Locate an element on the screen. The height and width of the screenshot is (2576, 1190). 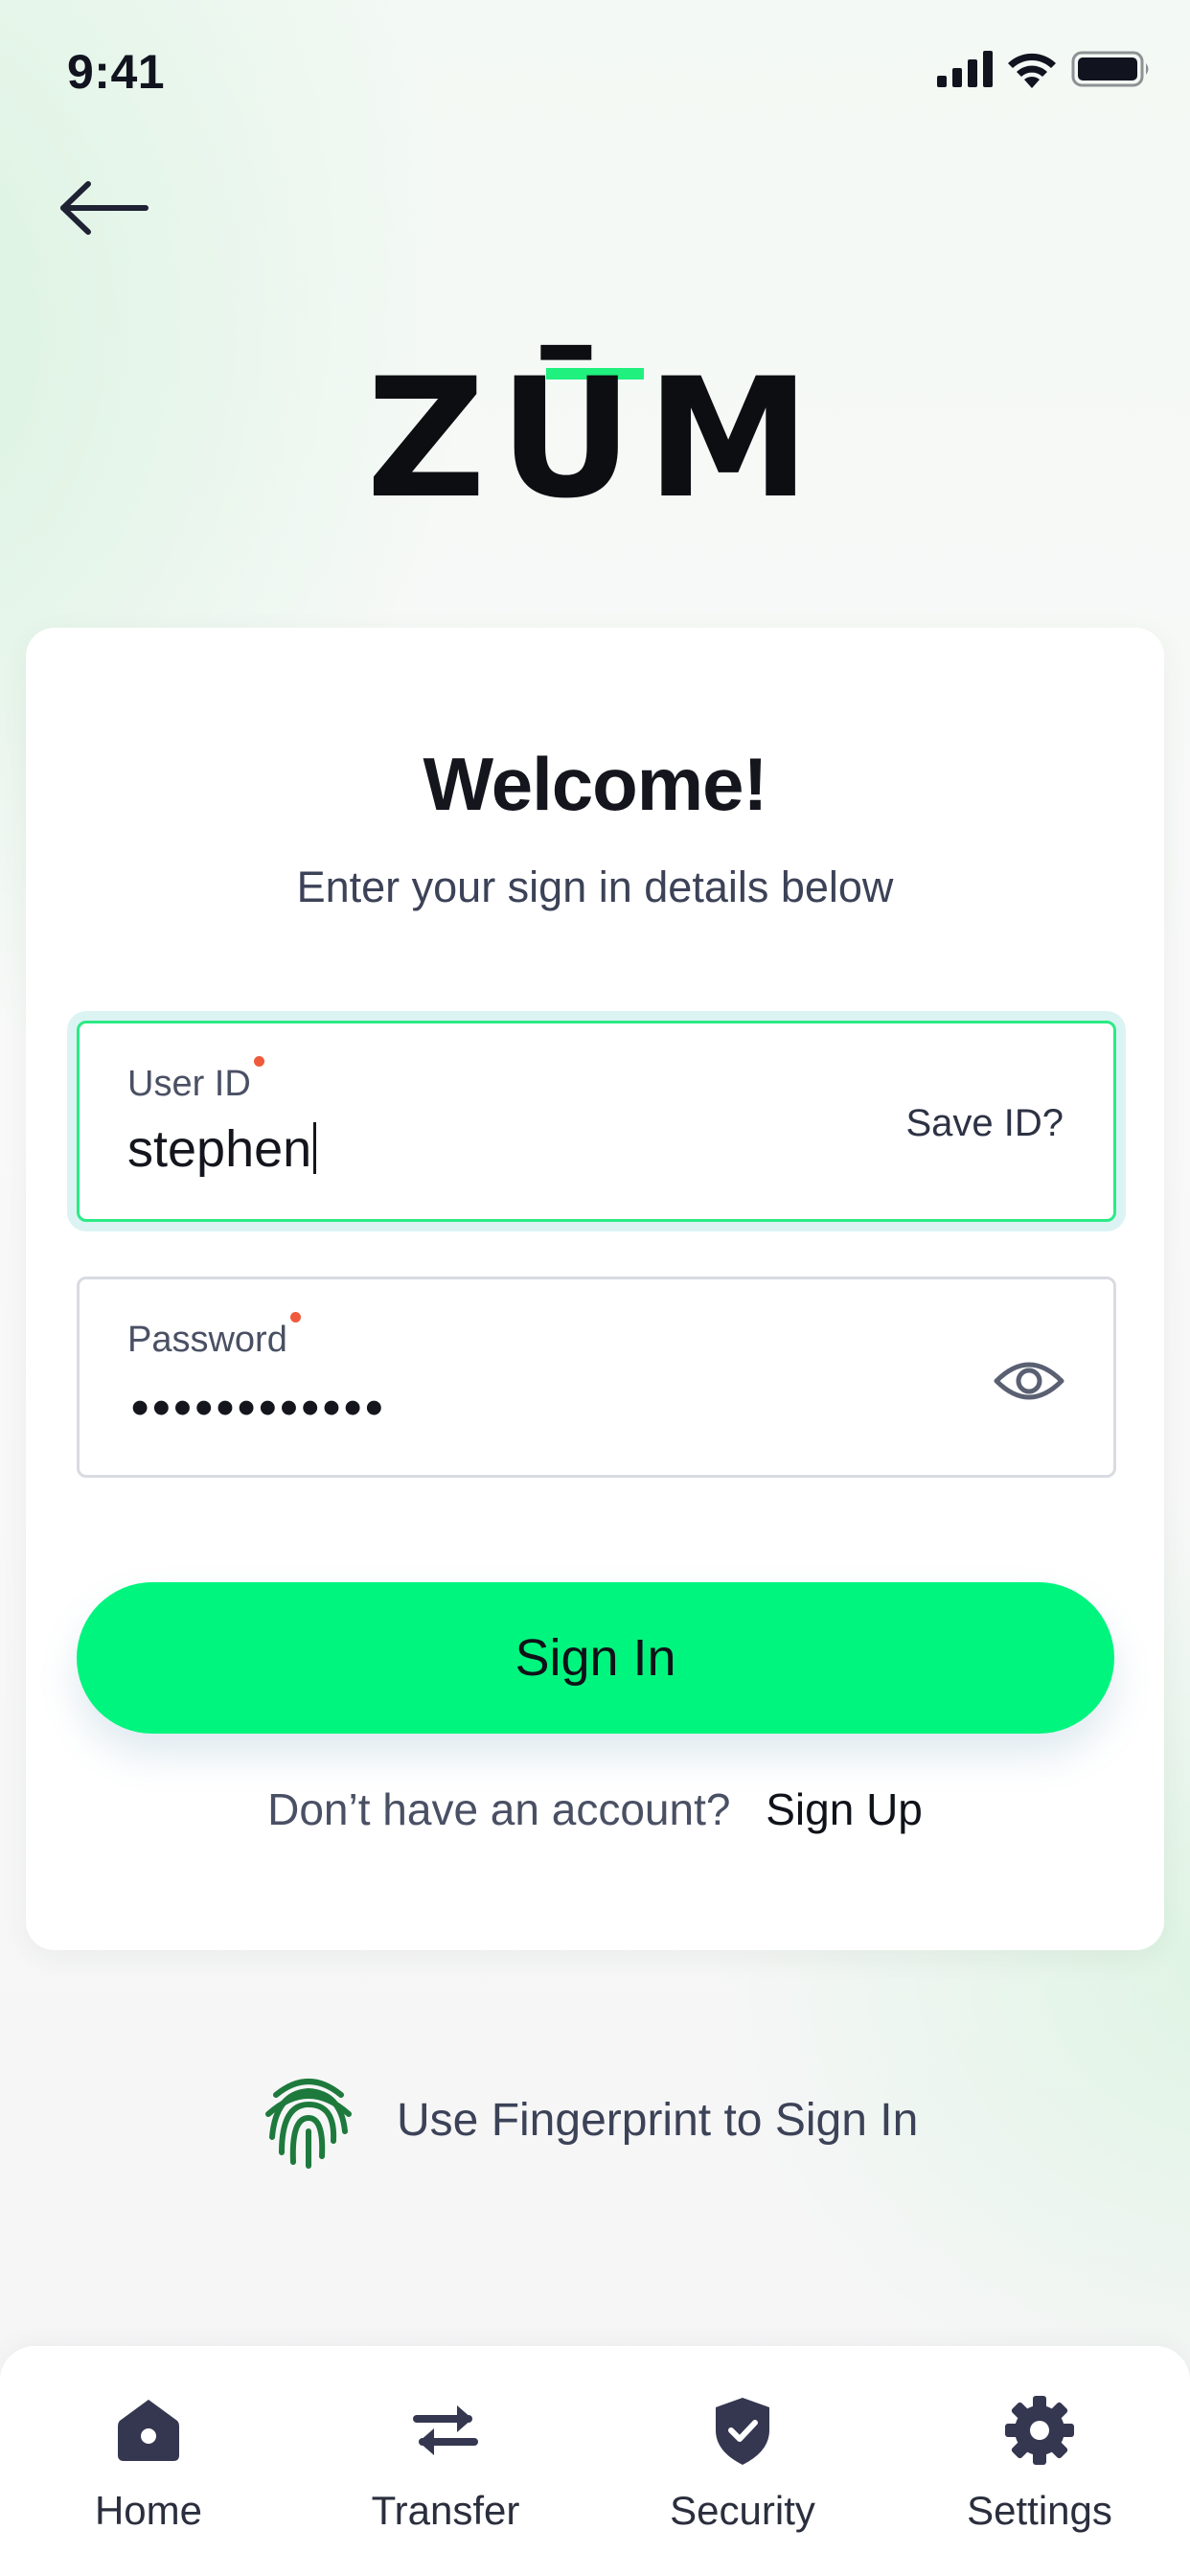
user-id-value: stephen is located at coordinates (220, 1149).